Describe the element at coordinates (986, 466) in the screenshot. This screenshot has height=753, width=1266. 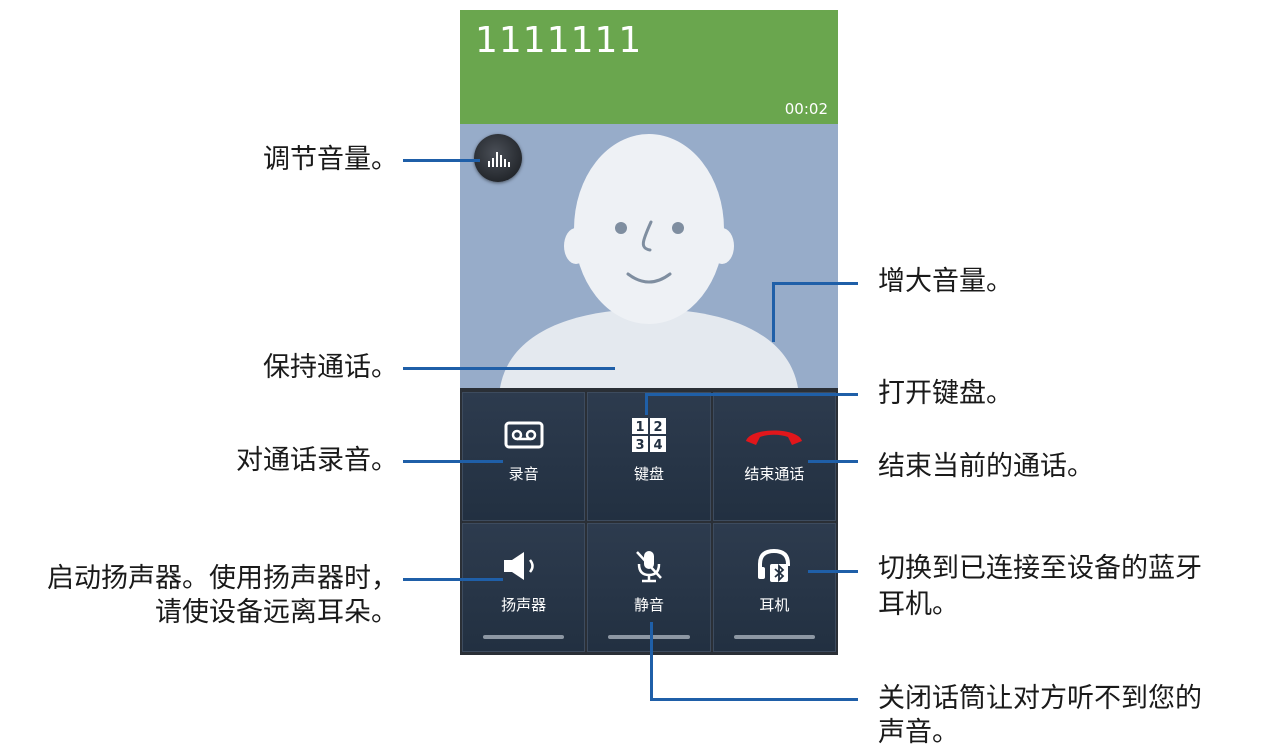
I see `callout-end-call: 结束当前的通话。` at that location.